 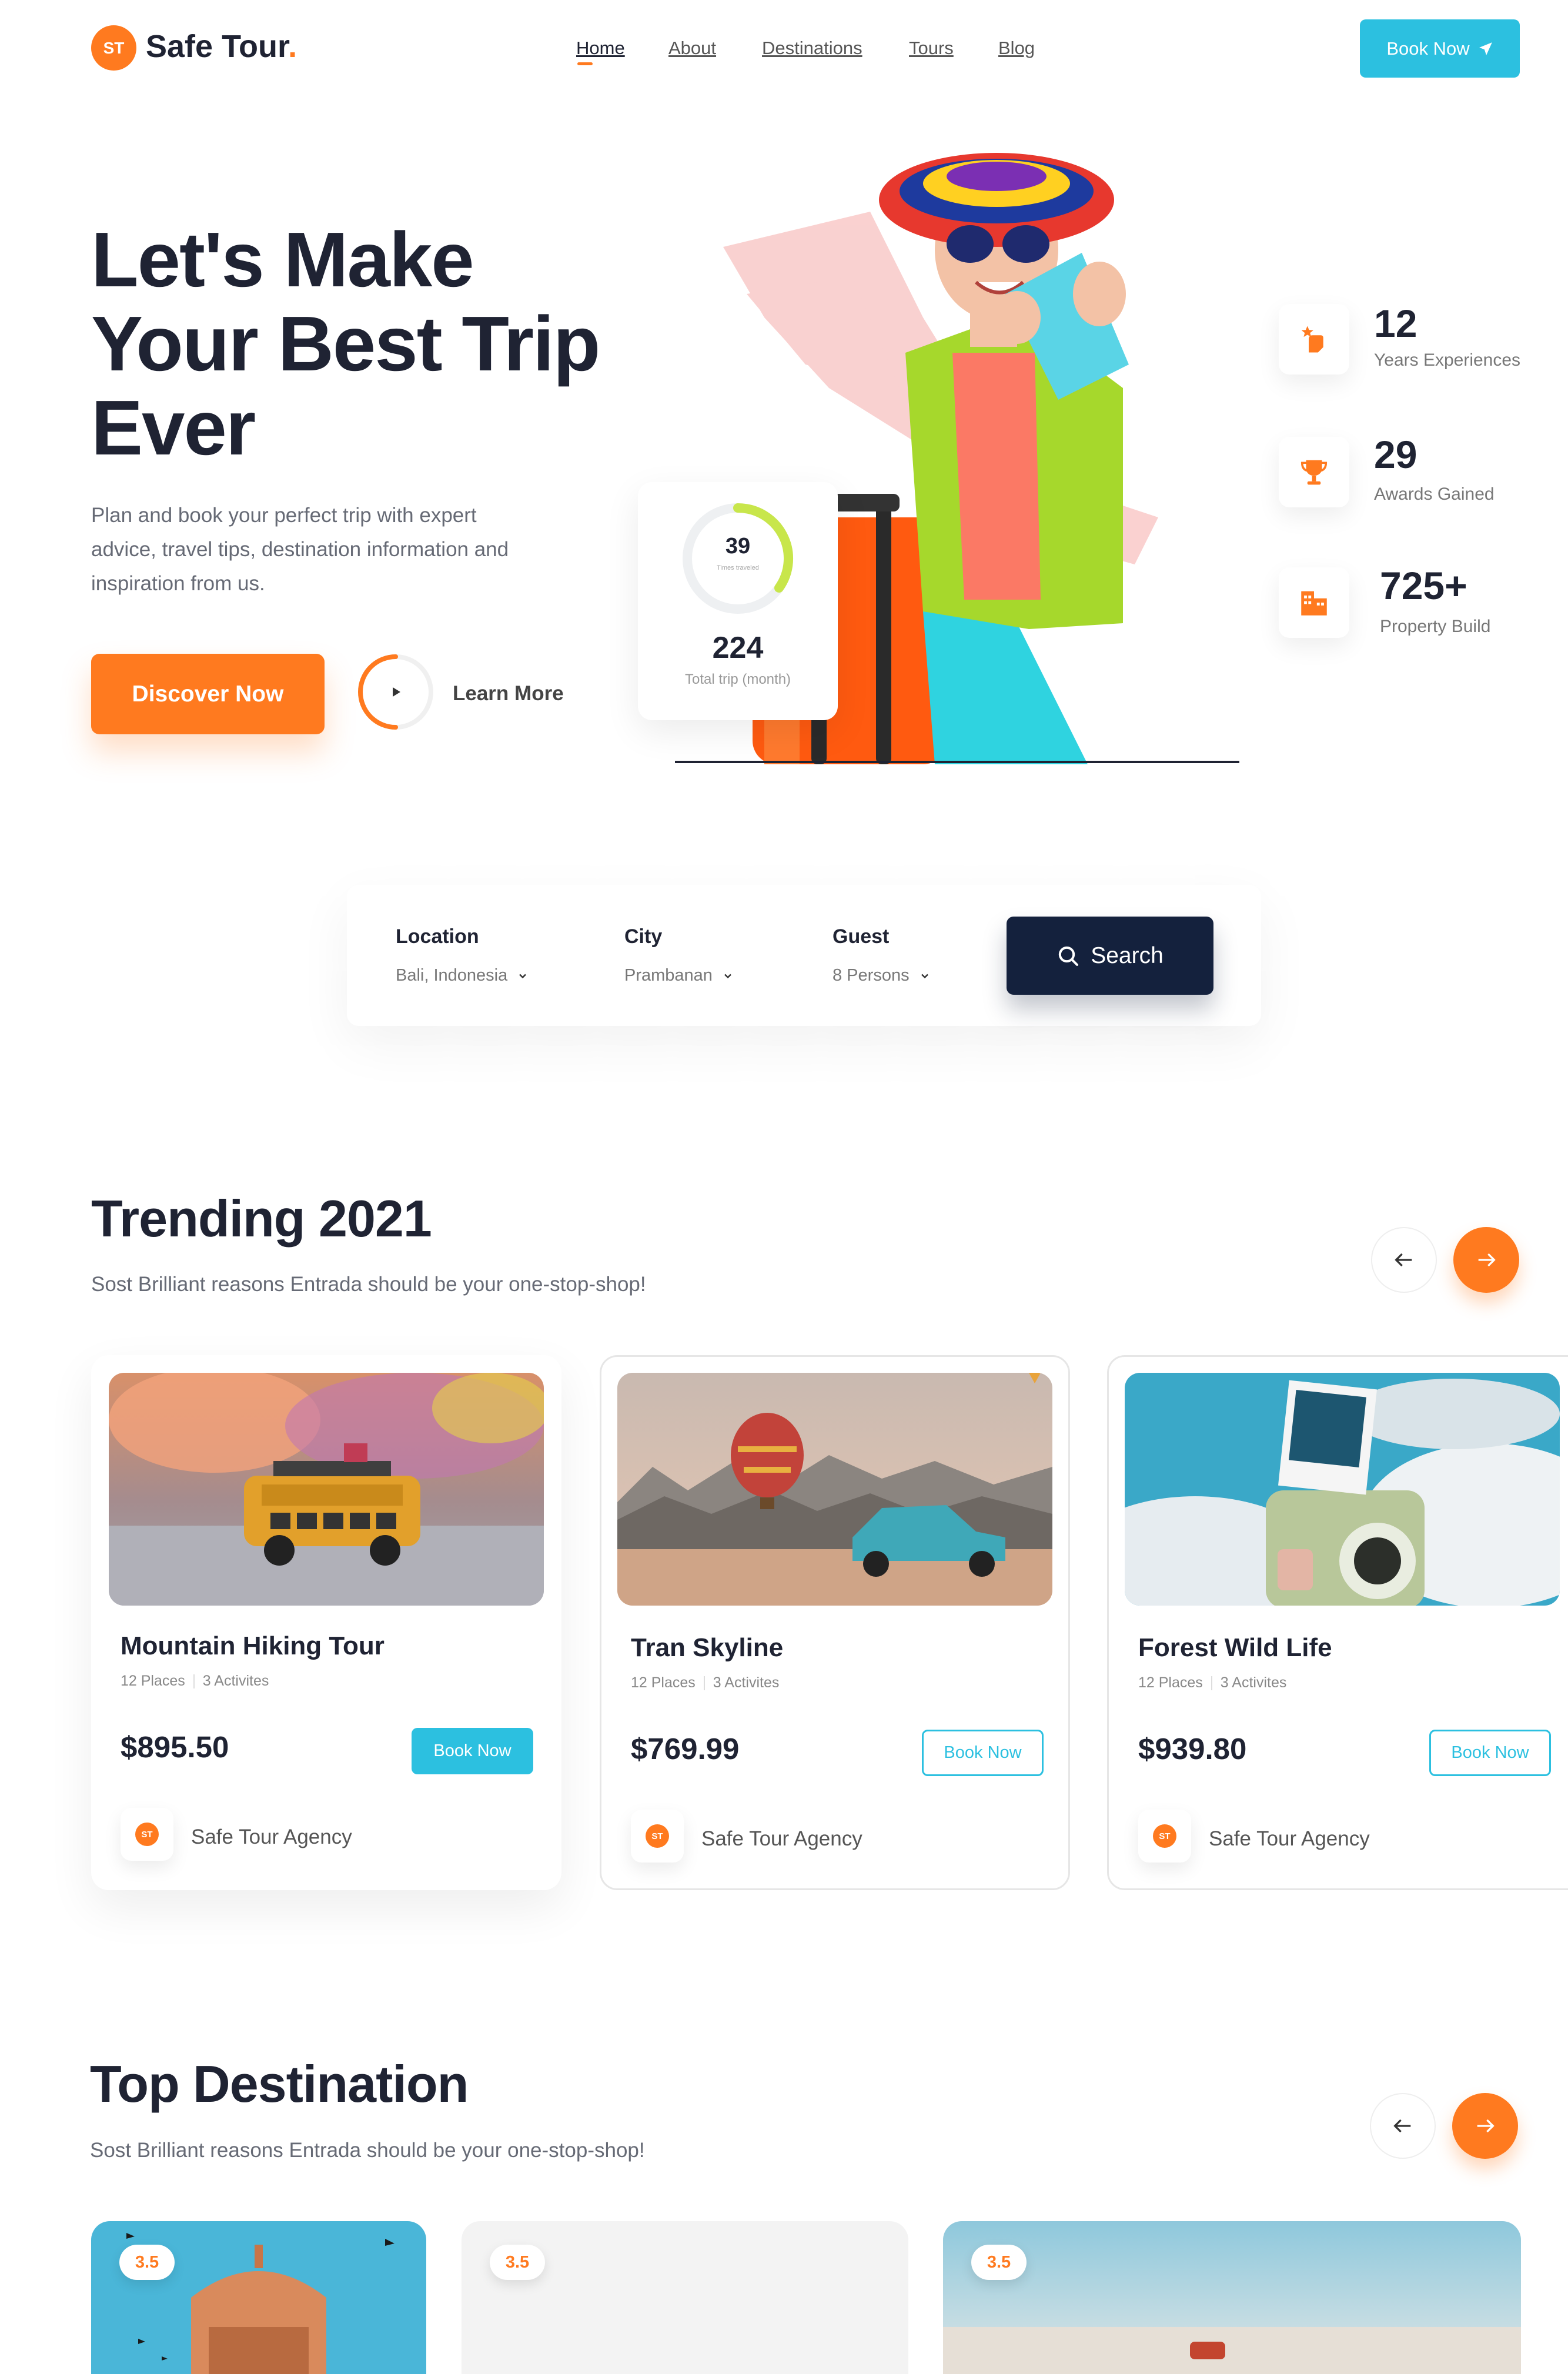 What do you see at coordinates (668, 976) in the screenshot?
I see `city-value: Prambanan` at bounding box center [668, 976].